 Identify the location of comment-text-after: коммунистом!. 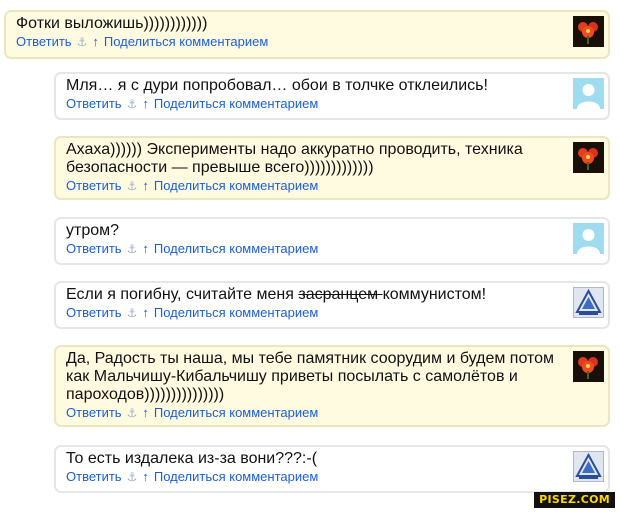
(434, 294).